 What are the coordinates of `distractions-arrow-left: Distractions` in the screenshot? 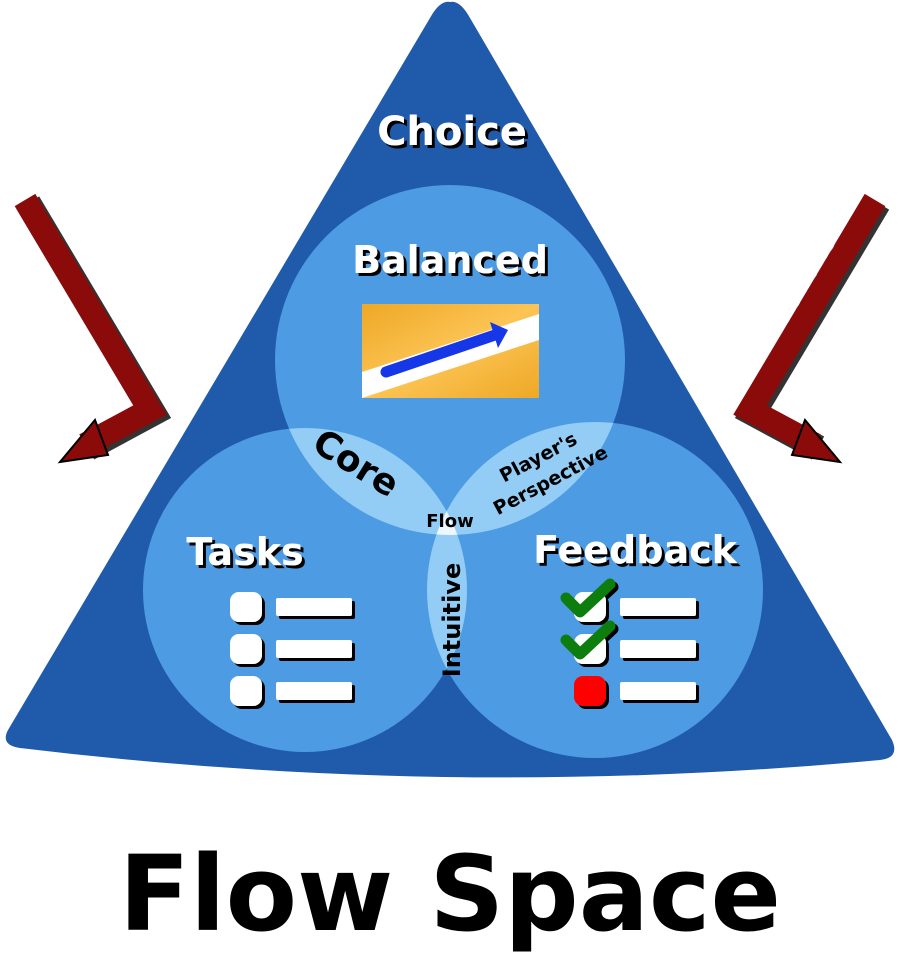 It's located at (93, 320).